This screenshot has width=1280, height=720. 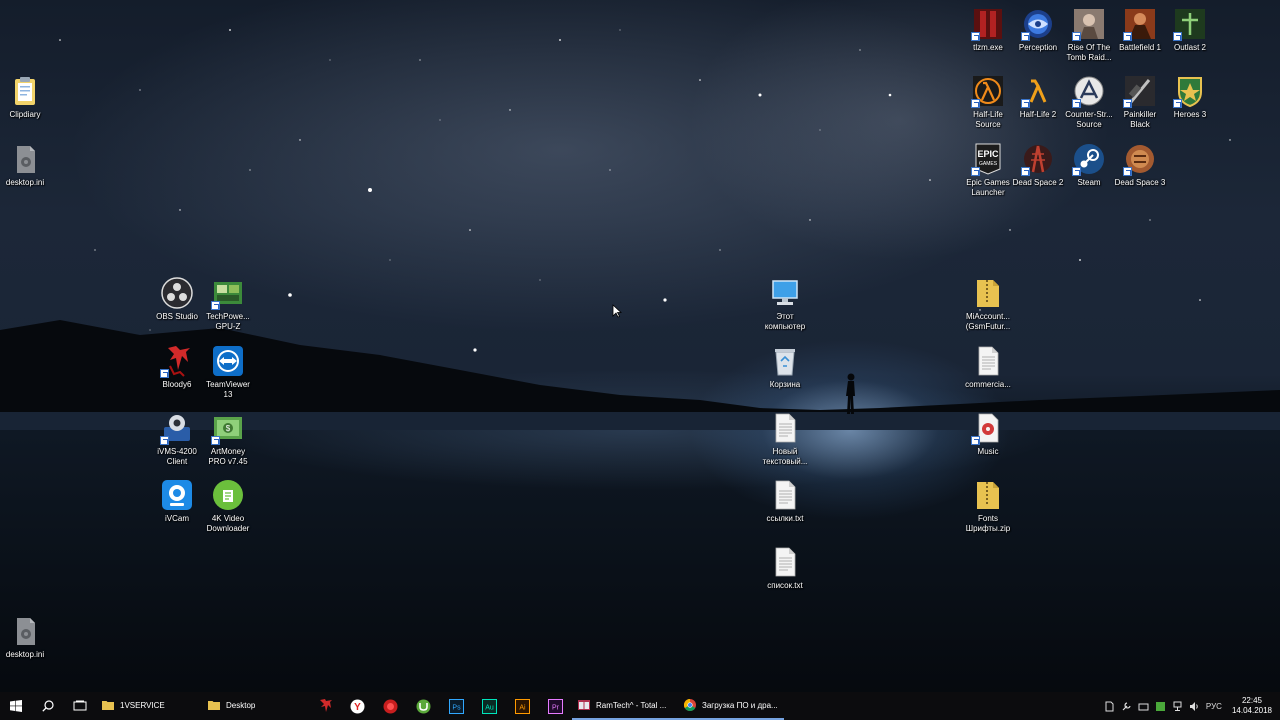 What do you see at coordinates (850, 393) in the screenshot?
I see `runner-silhouette` at bounding box center [850, 393].